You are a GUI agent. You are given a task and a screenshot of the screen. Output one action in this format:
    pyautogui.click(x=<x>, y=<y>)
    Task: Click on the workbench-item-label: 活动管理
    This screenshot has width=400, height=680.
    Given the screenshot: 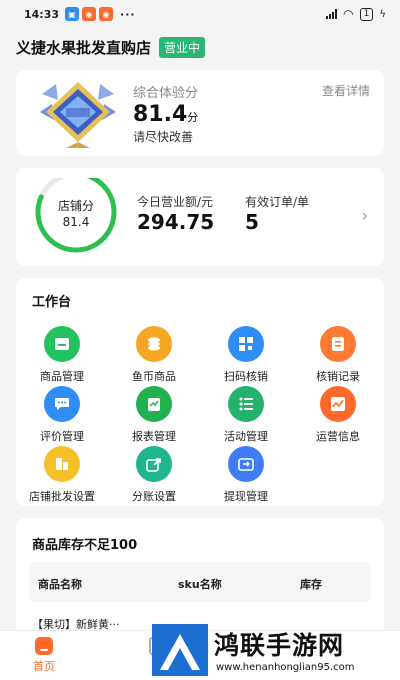 What is the action you would take?
    pyautogui.click(x=246, y=436)
    